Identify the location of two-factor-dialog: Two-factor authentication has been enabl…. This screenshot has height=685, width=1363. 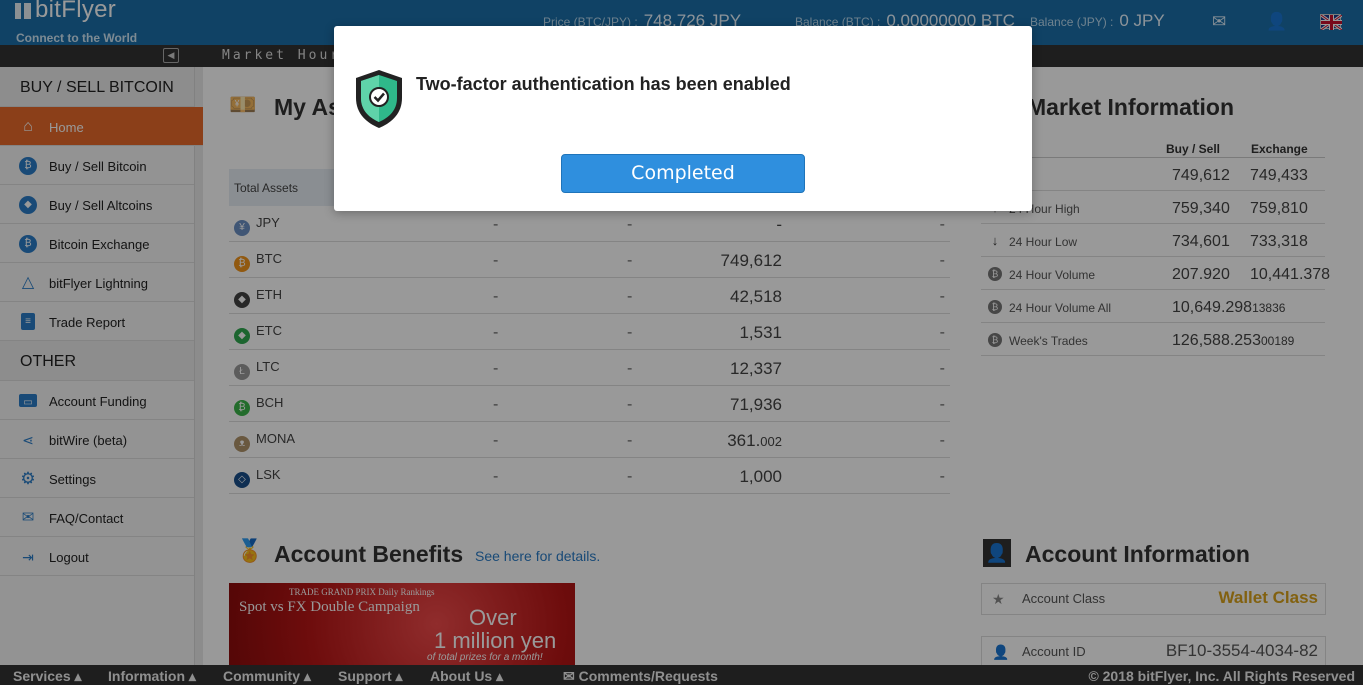
(683, 118).